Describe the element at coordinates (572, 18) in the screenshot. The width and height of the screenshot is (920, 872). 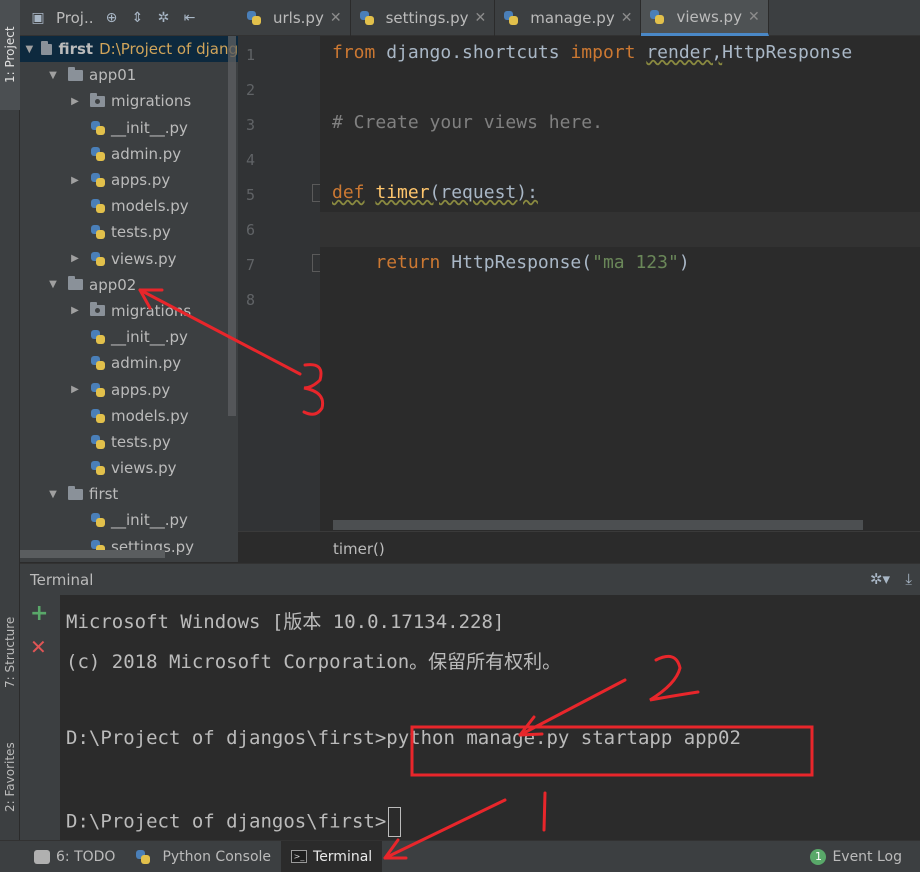
I see `editor-tab-label: manage.py` at that location.